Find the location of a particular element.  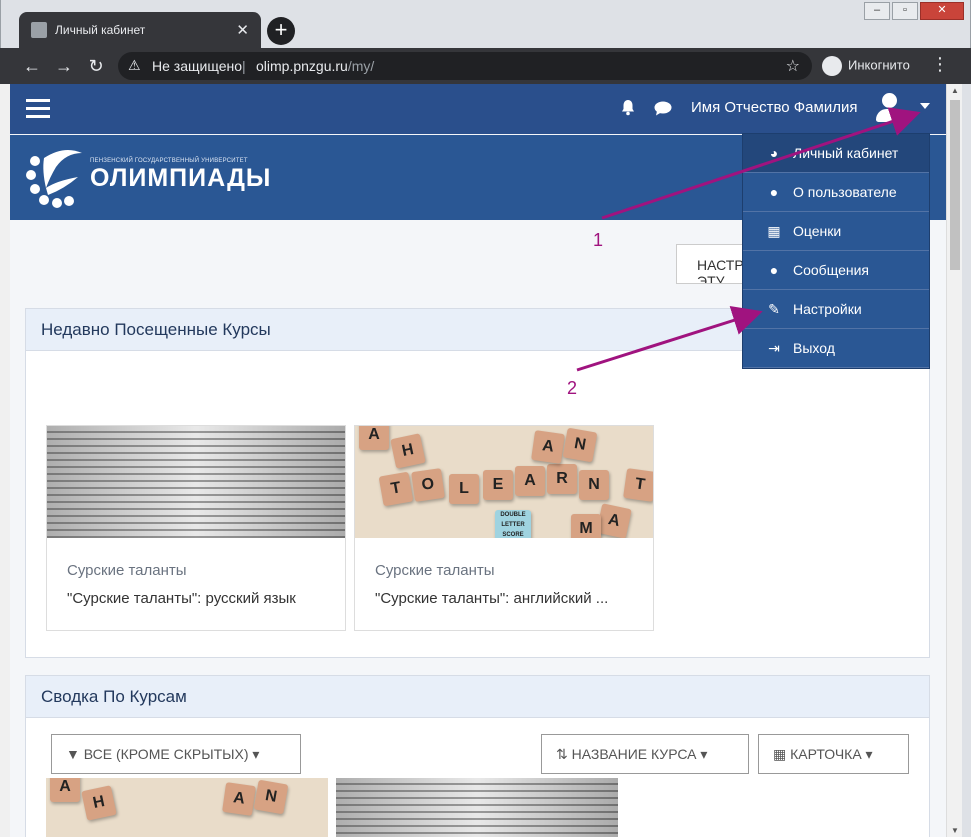

annotation-label-2: 2 is located at coordinates (572, 388).